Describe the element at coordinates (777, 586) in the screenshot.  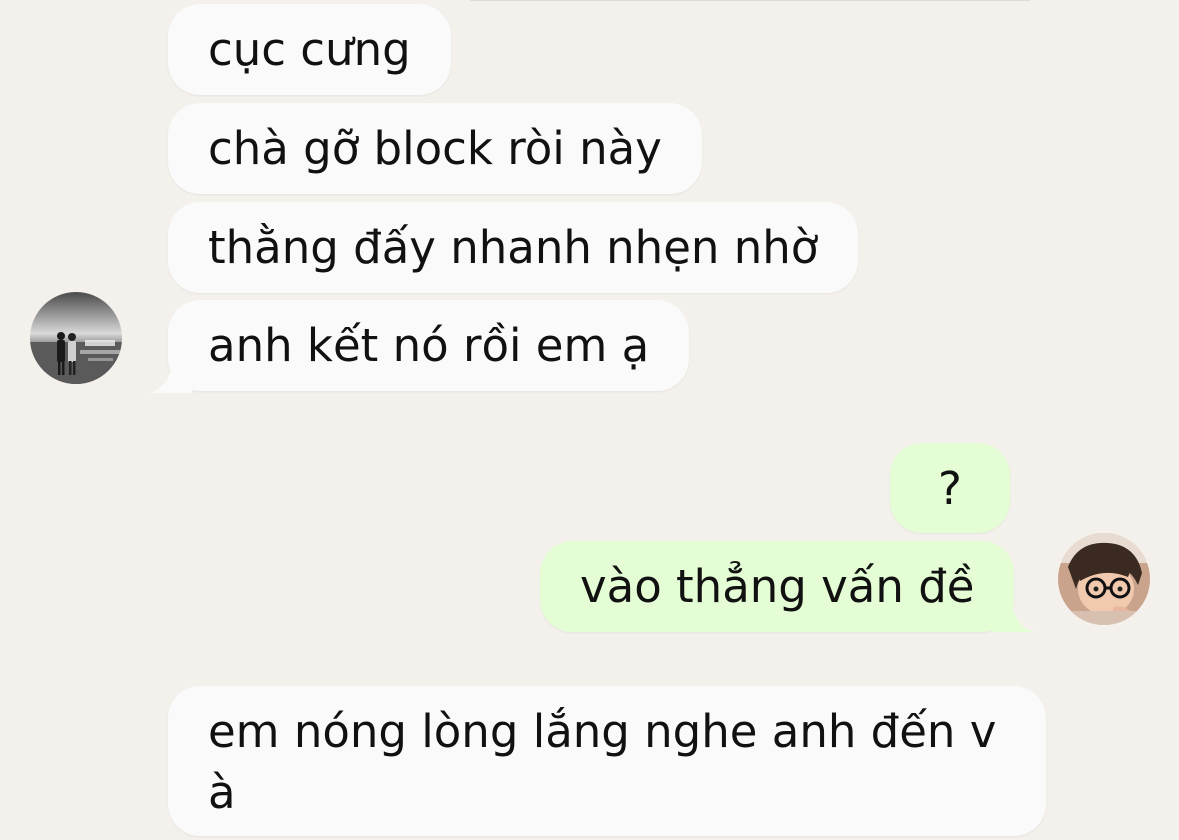
I see `message-text: vào thẳng vấn đề` at that location.